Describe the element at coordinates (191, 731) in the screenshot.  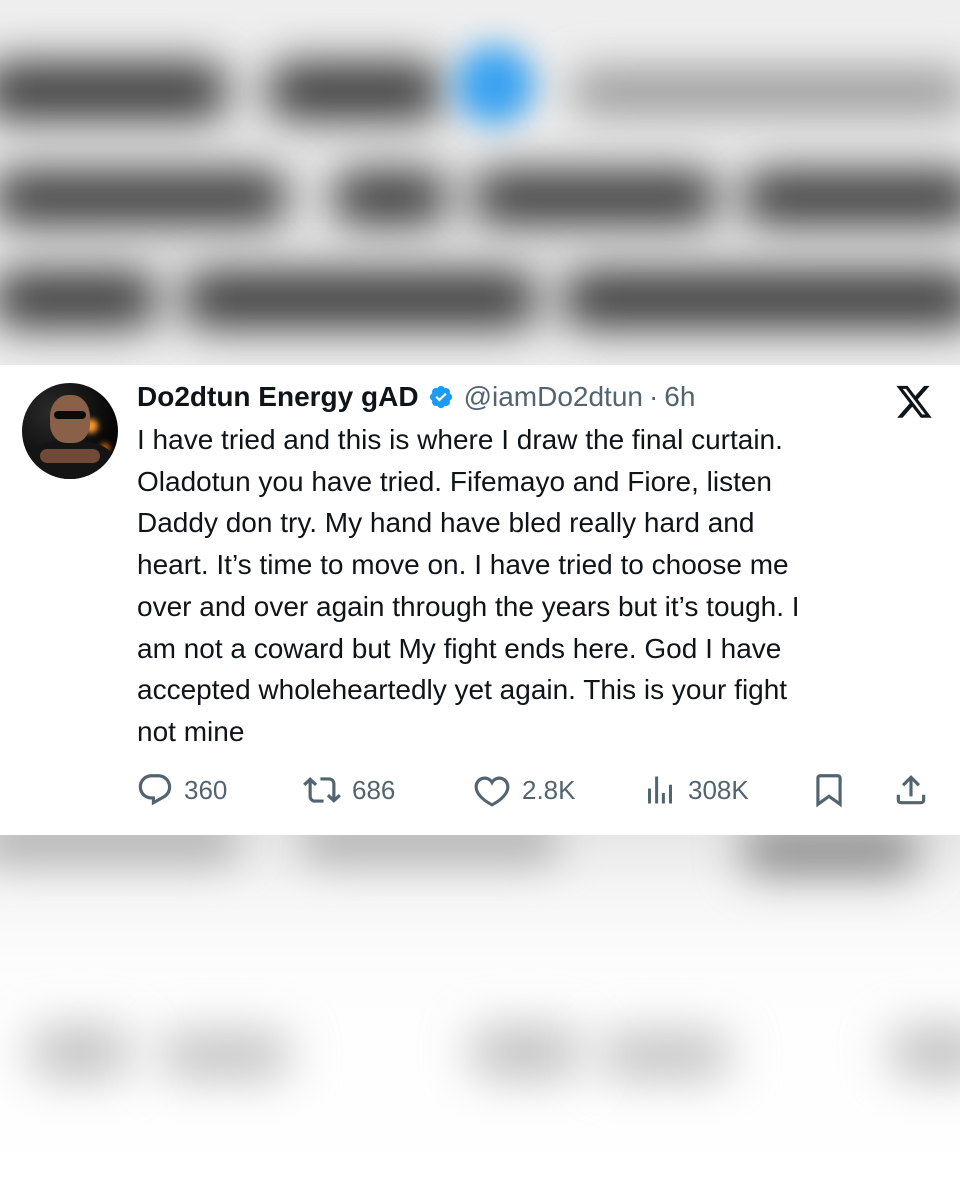
I see `tweet-text-line: not mine` at that location.